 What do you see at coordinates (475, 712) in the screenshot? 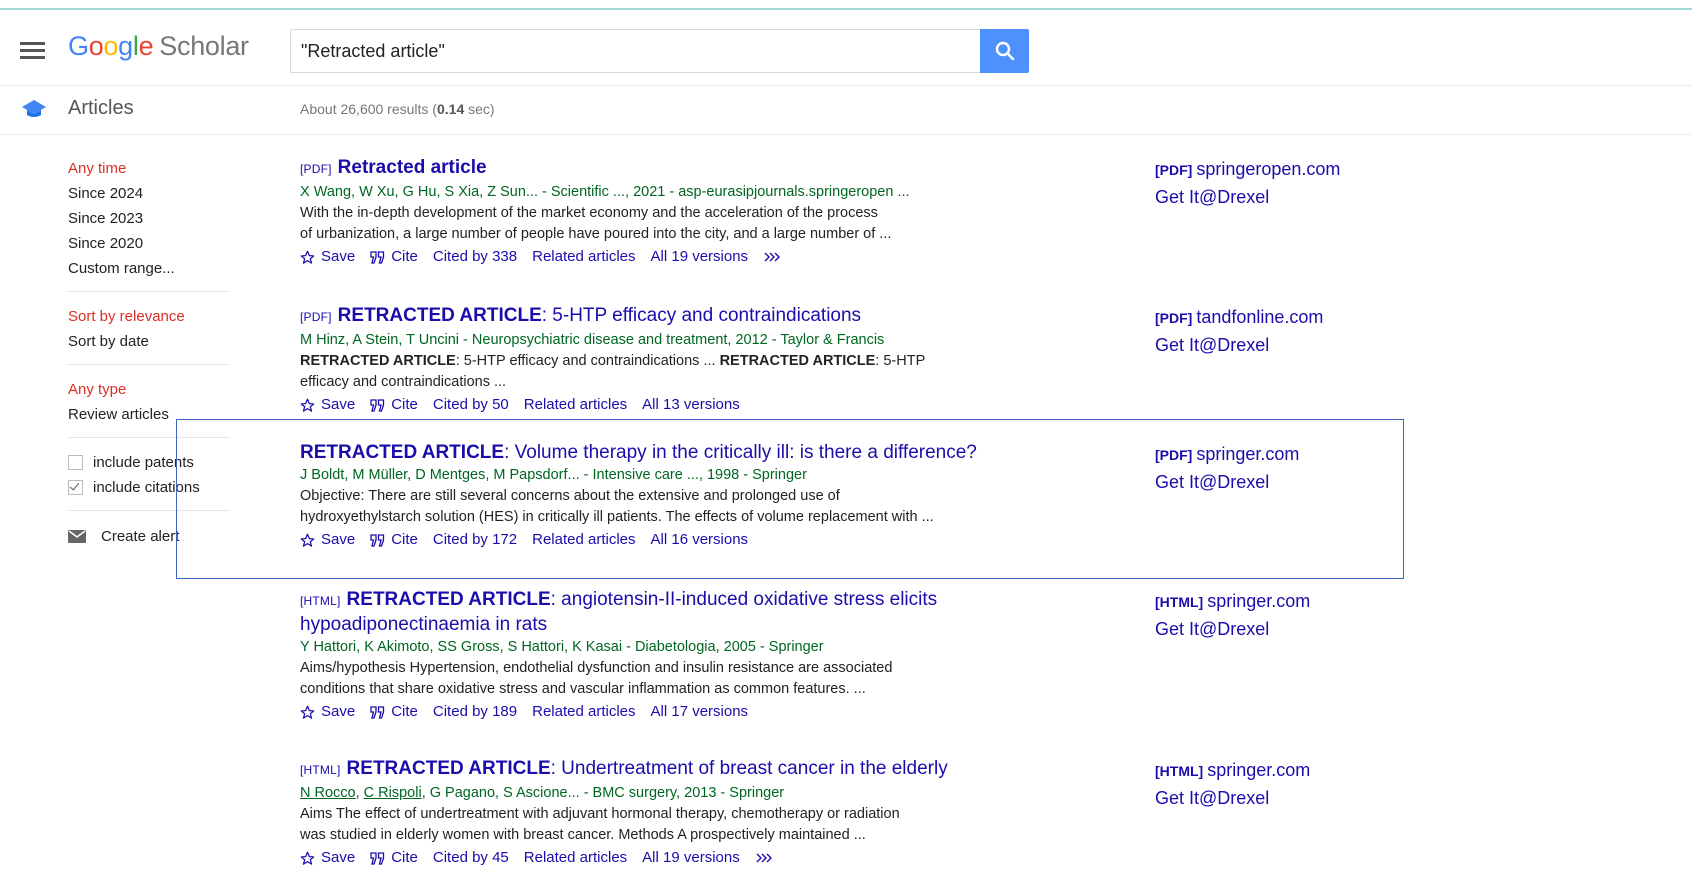
I see `cited-by-link: Cited by 189` at bounding box center [475, 712].